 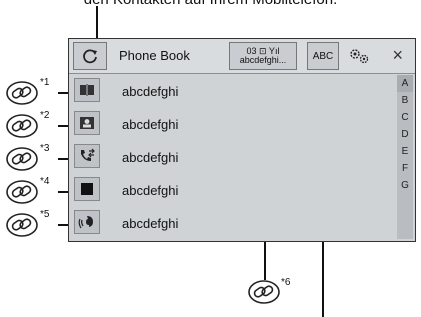 I want to click on callout-label: *5, so click(x=45, y=214).